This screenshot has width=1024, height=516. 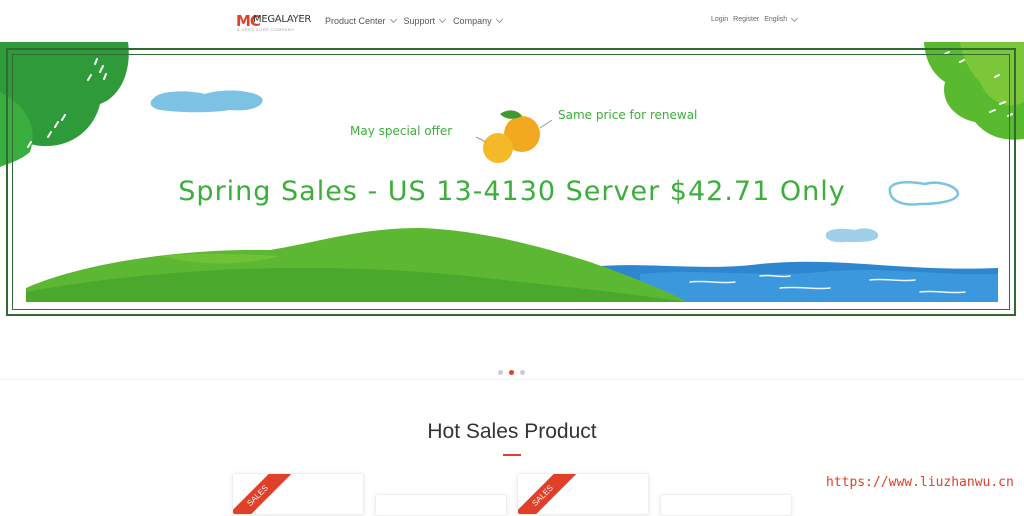 I want to click on nav-company: Company, so click(x=478, y=20).